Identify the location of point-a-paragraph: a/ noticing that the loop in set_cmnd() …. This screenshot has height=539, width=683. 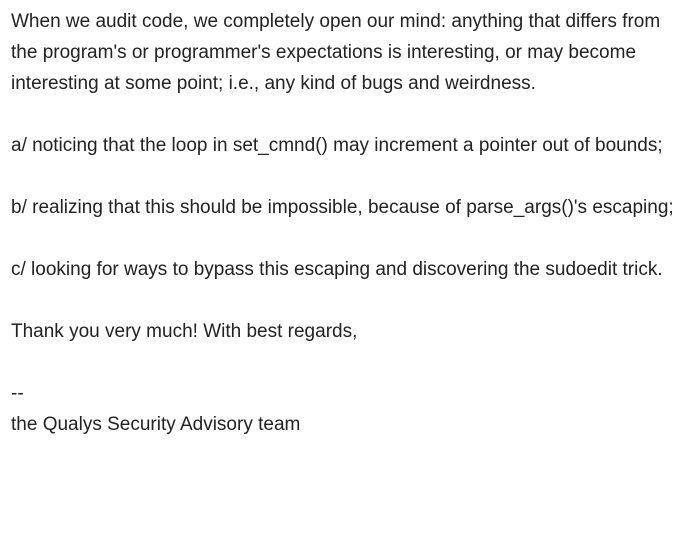
(337, 145).